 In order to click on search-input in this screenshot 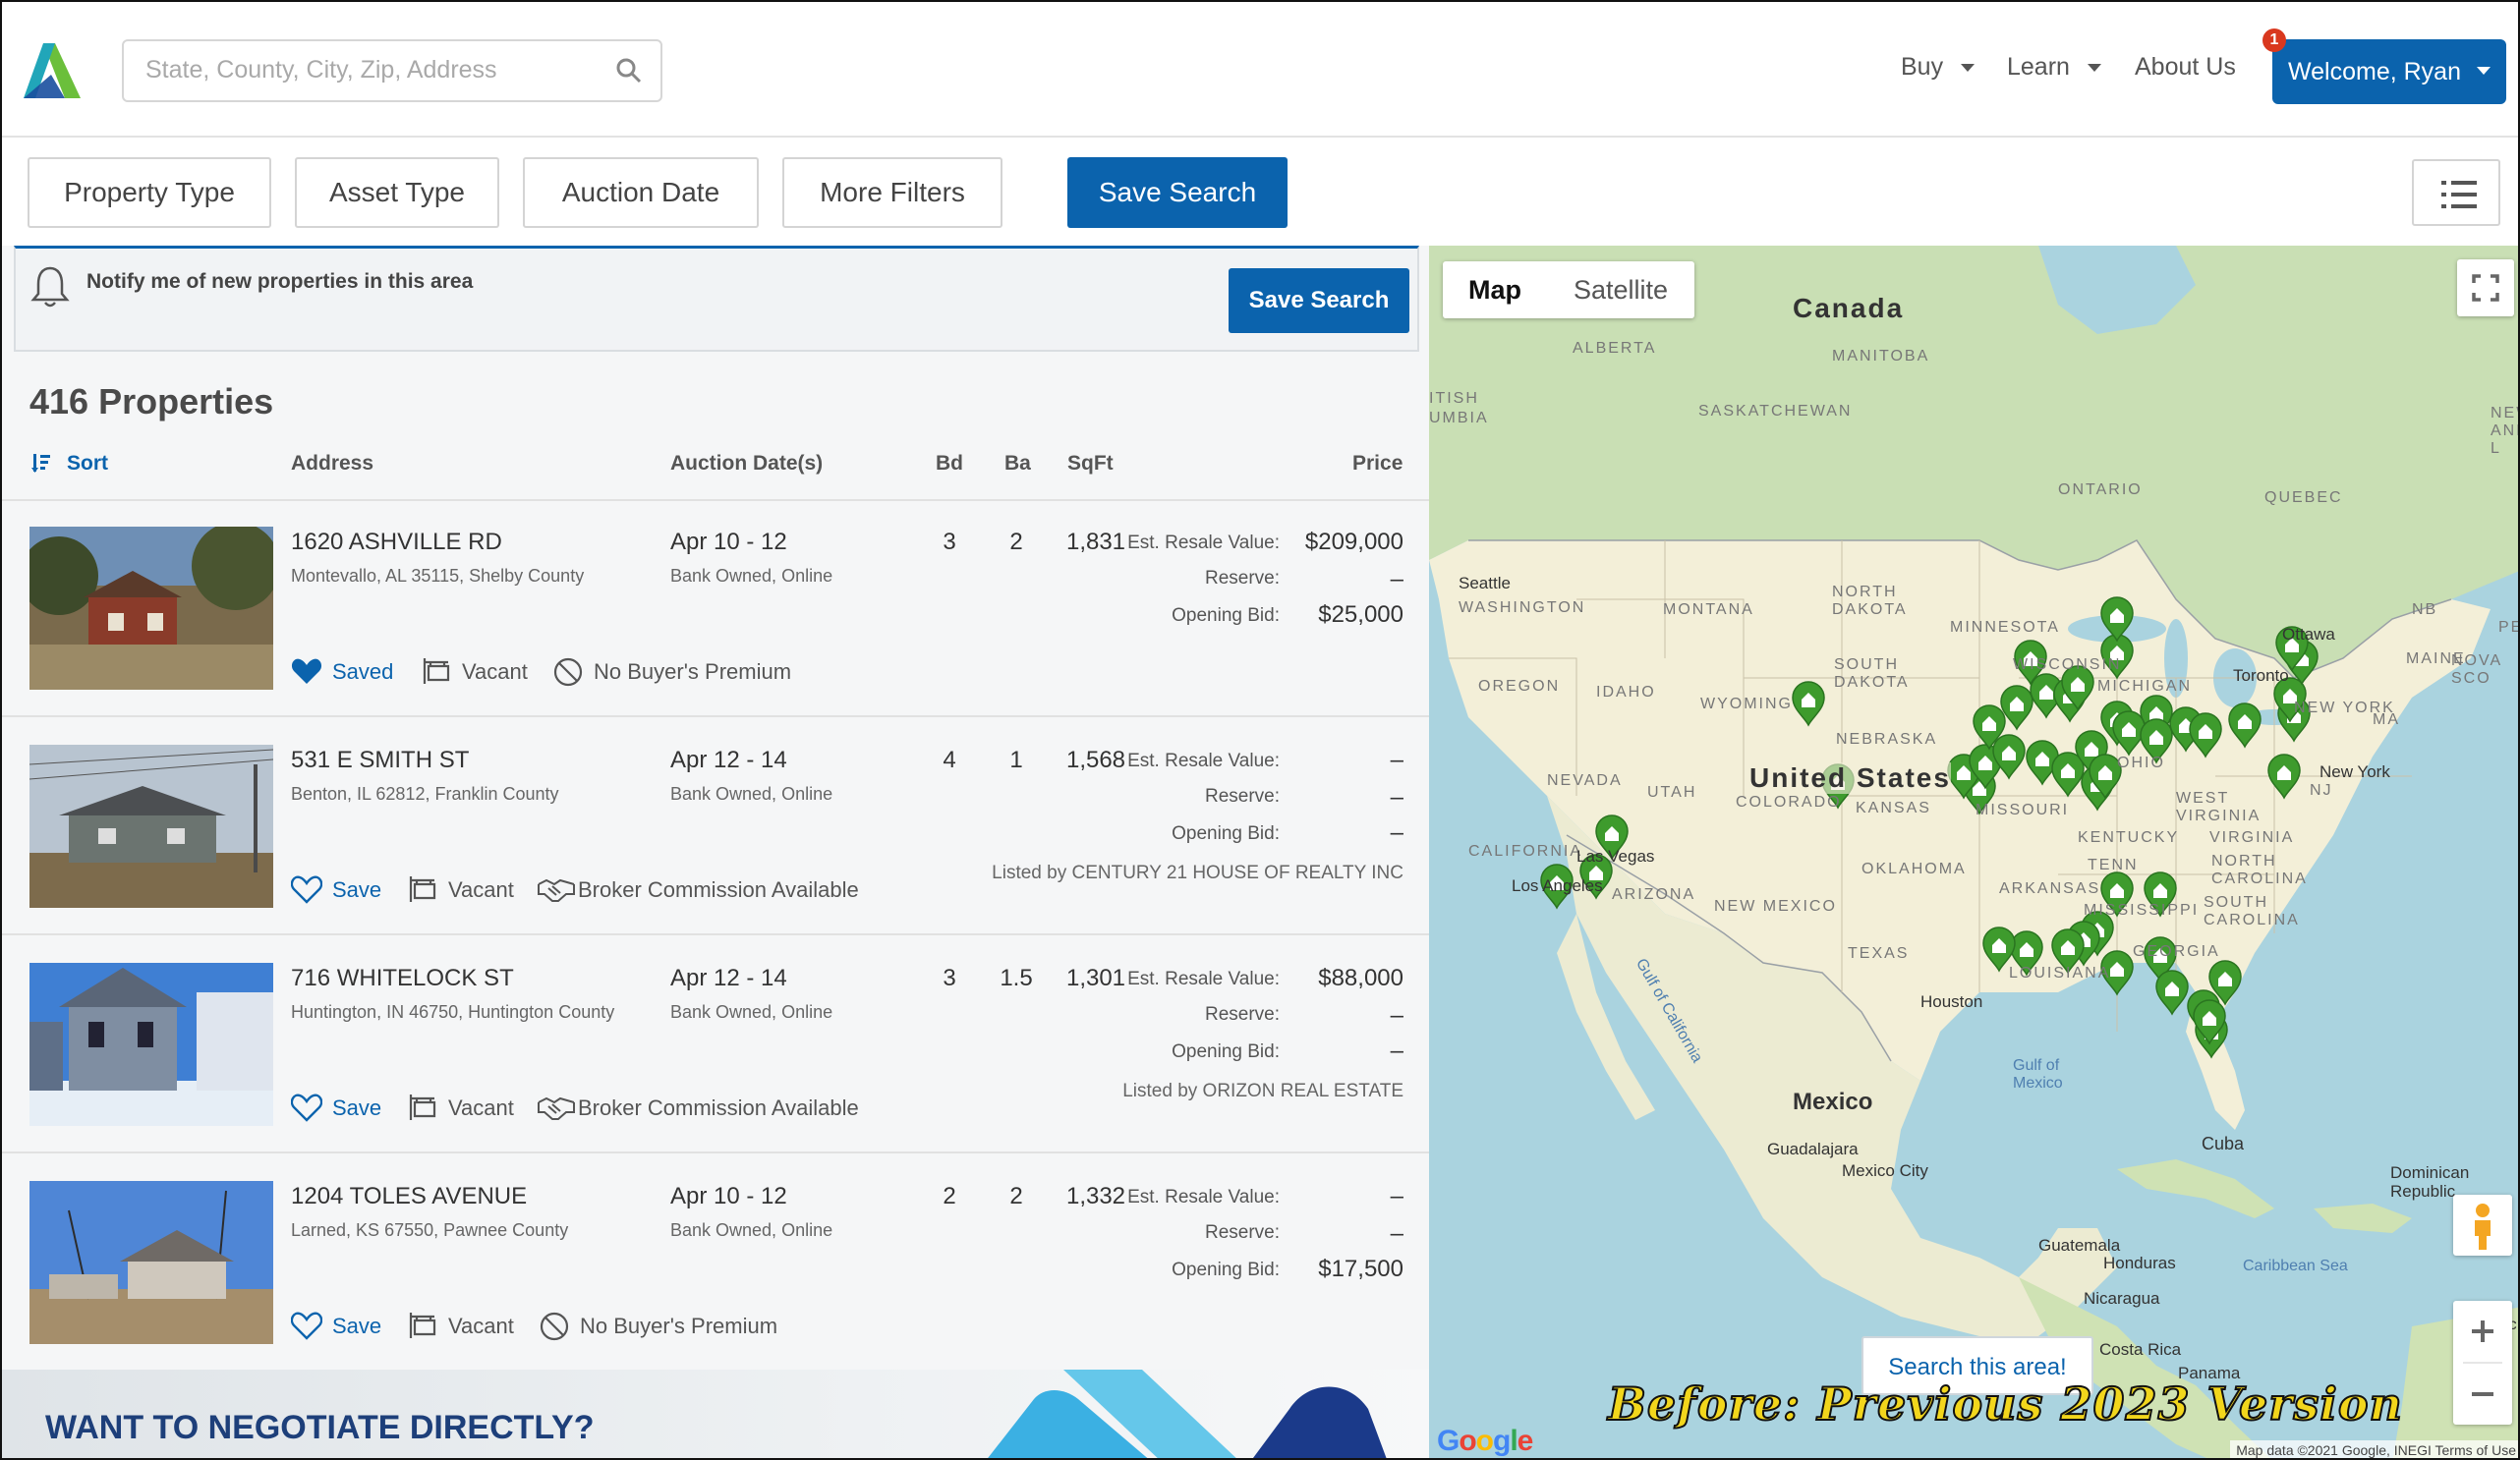, I will do `click(371, 69)`.